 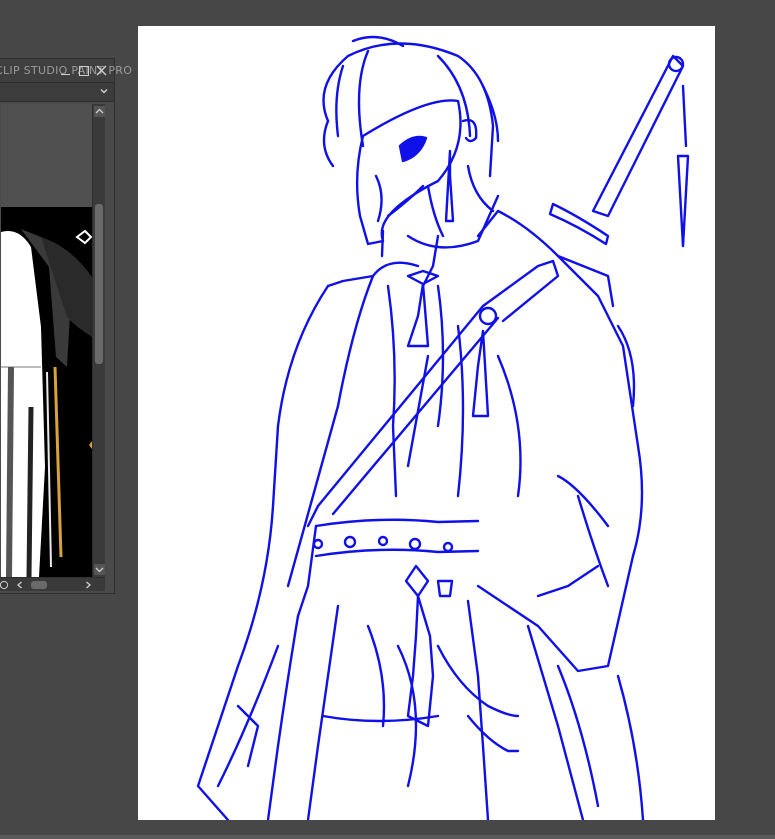 I want to click on scroll-down-arrow-icon, so click(x=99, y=569).